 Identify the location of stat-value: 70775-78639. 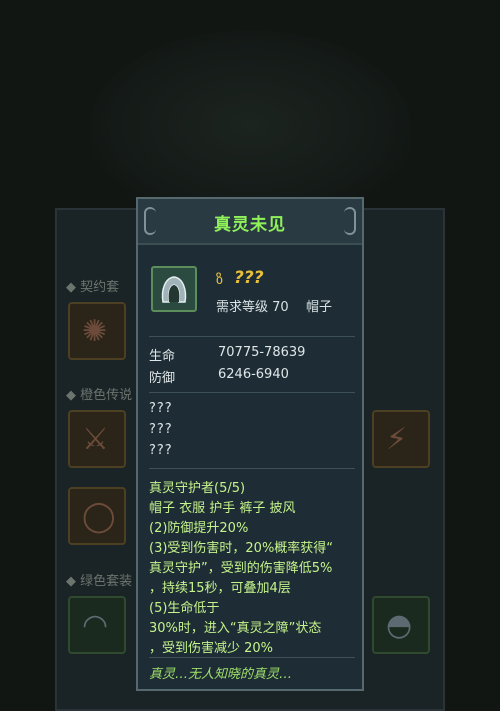
(262, 352).